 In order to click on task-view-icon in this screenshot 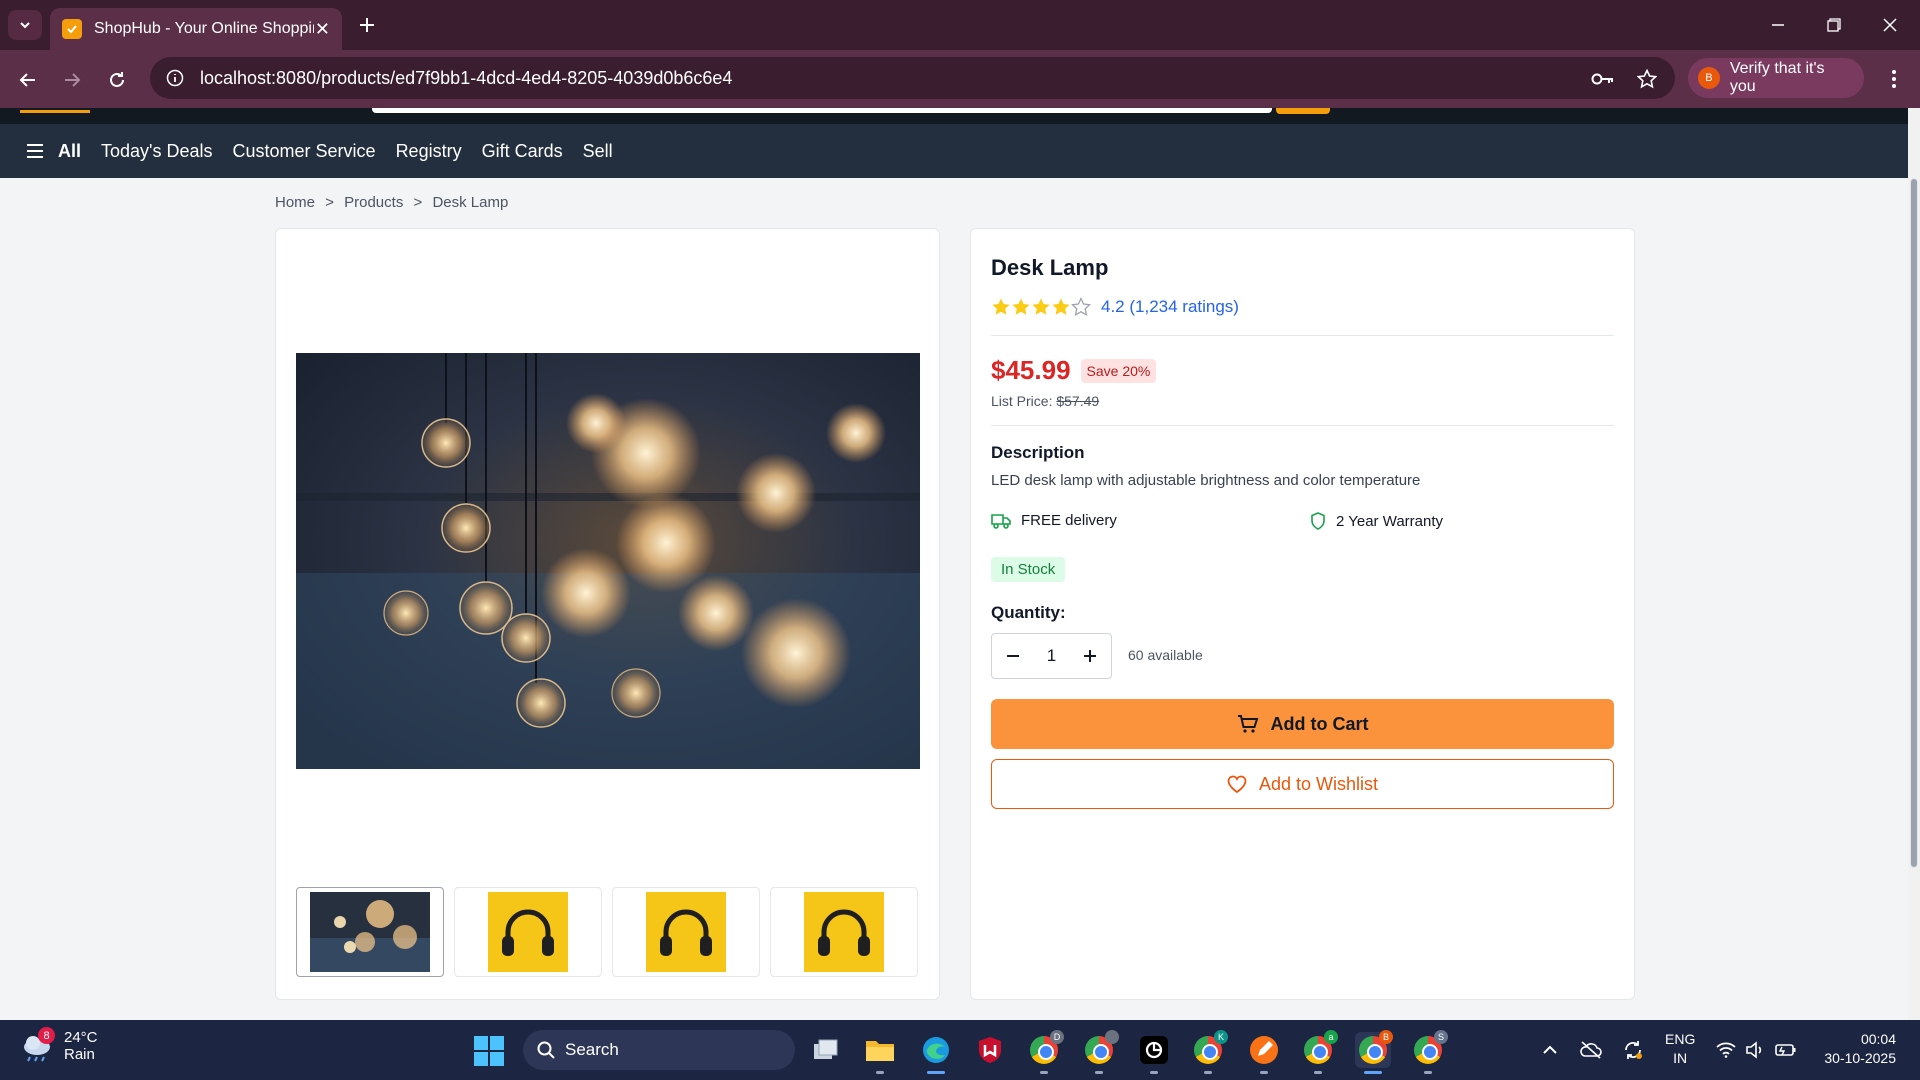, I will do `click(826, 1050)`.